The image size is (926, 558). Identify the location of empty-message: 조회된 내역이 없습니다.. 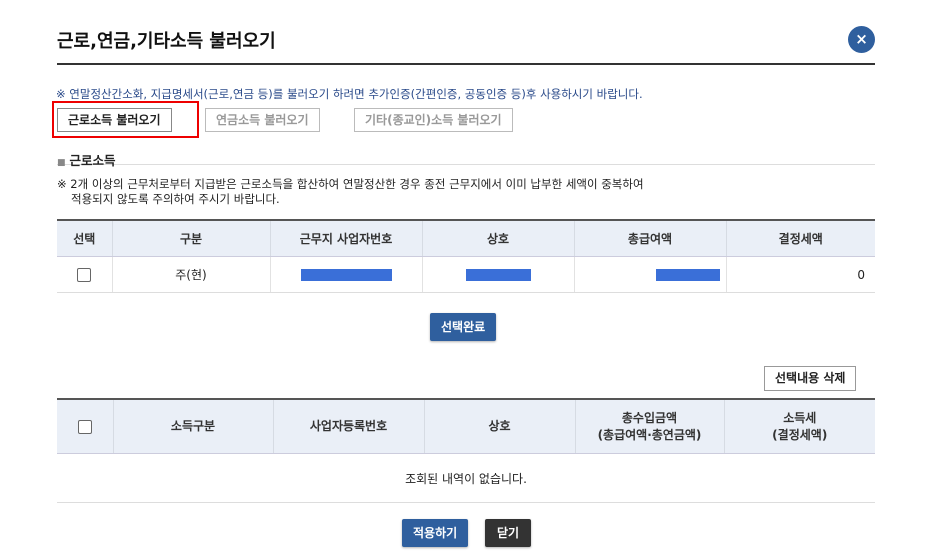
(466, 478).